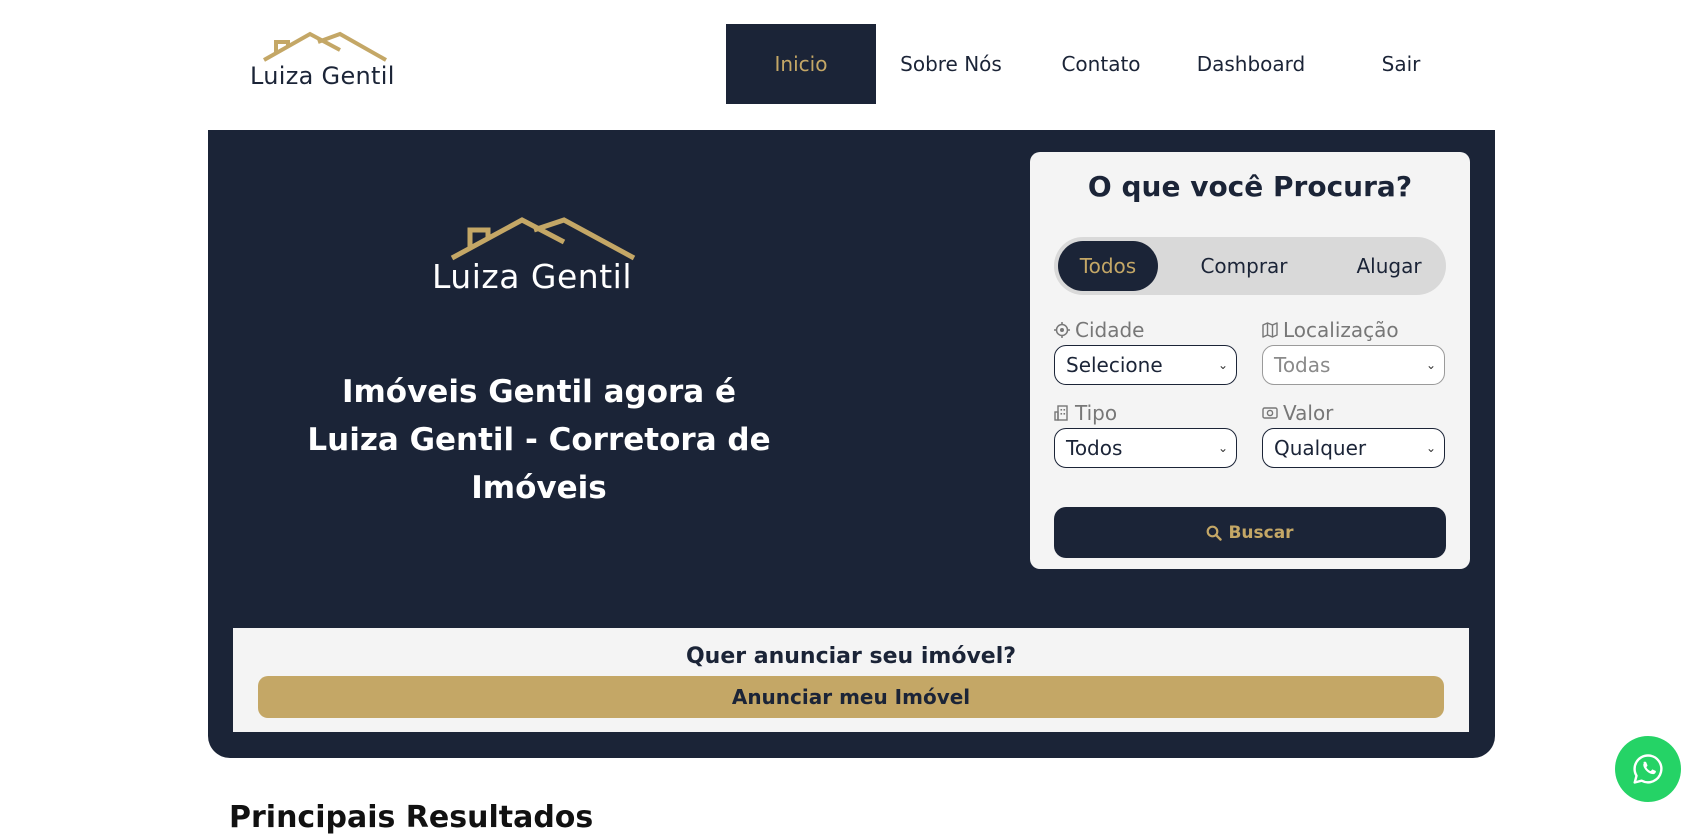 The image size is (1695, 839). I want to click on valor-label: Valor, so click(1308, 413).